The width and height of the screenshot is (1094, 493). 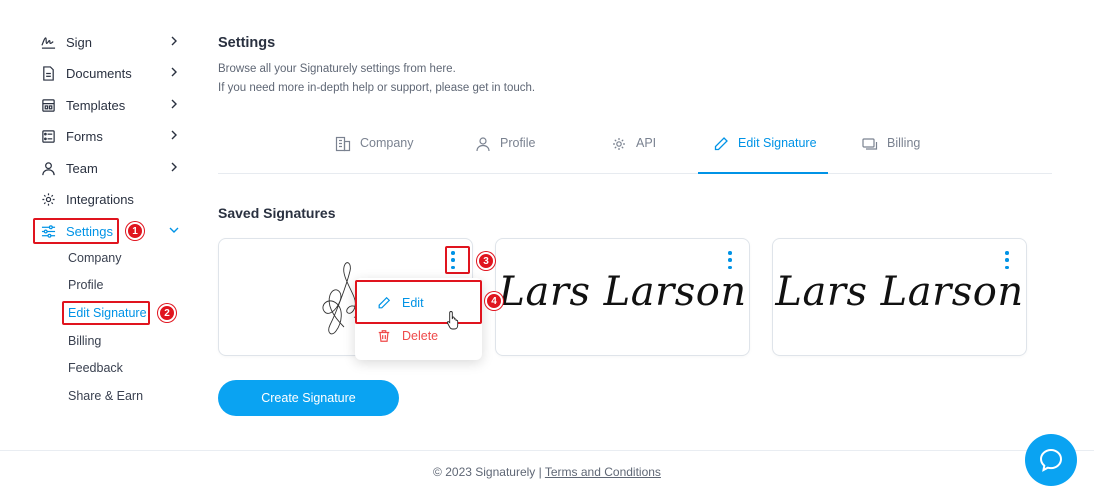 What do you see at coordinates (48, 231) in the screenshot?
I see `sliders-icon` at bounding box center [48, 231].